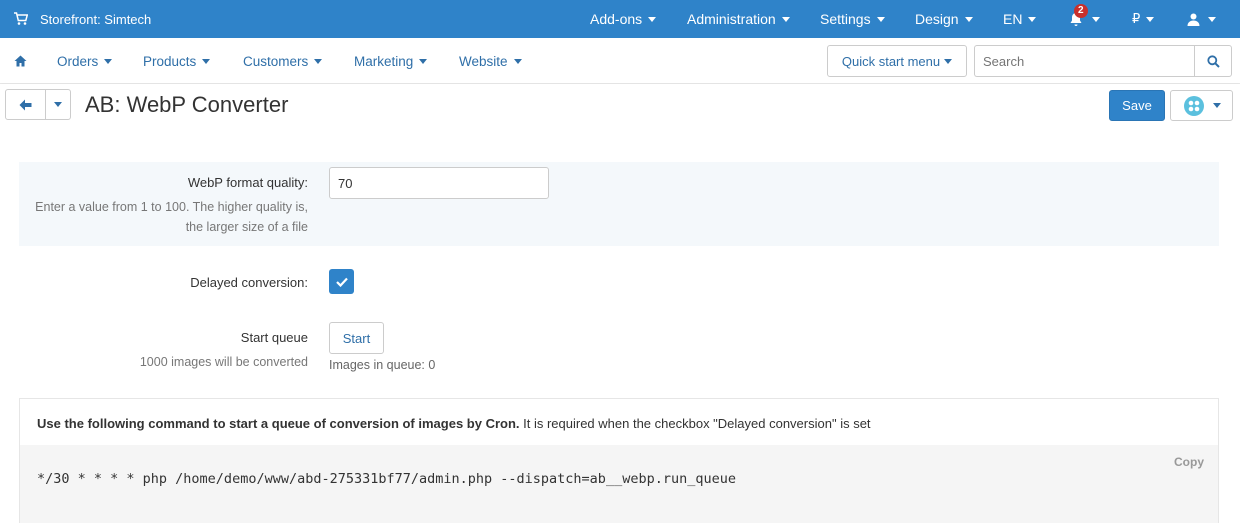 The height and width of the screenshot is (523, 1240). What do you see at coordinates (944, 19) in the screenshot?
I see `menu-design: Design` at bounding box center [944, 19].